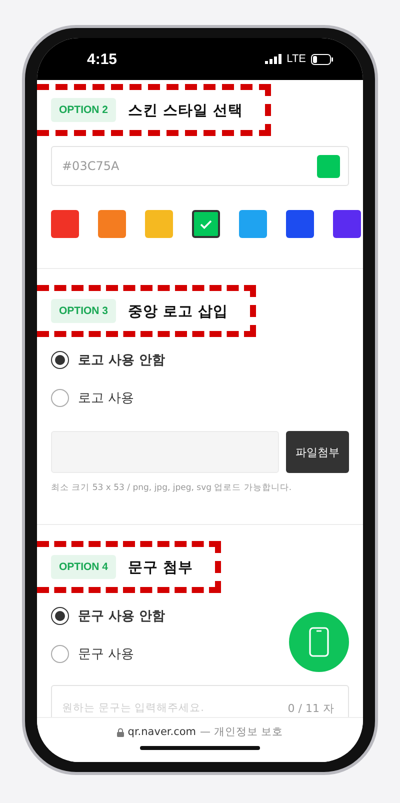  I want to click on radio-option: 로고 사용 안함, so click(108, 360).